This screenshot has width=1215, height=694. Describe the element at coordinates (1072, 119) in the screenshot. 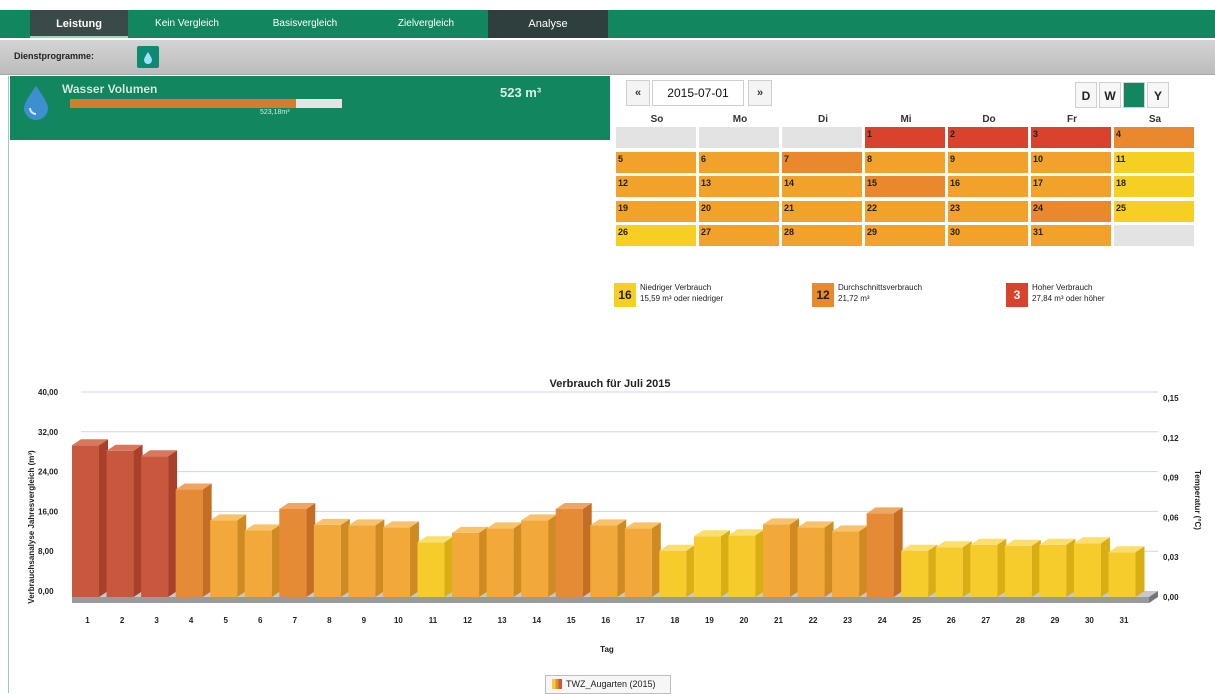

I see `calendar-weekday-fr: Fr` at that location.